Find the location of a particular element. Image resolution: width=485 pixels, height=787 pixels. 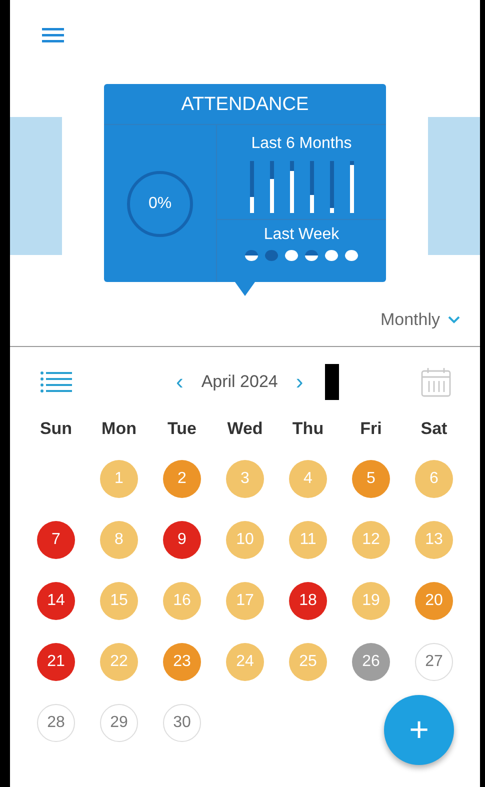

weekday-label: Fri is located at coordinates (371, 428).